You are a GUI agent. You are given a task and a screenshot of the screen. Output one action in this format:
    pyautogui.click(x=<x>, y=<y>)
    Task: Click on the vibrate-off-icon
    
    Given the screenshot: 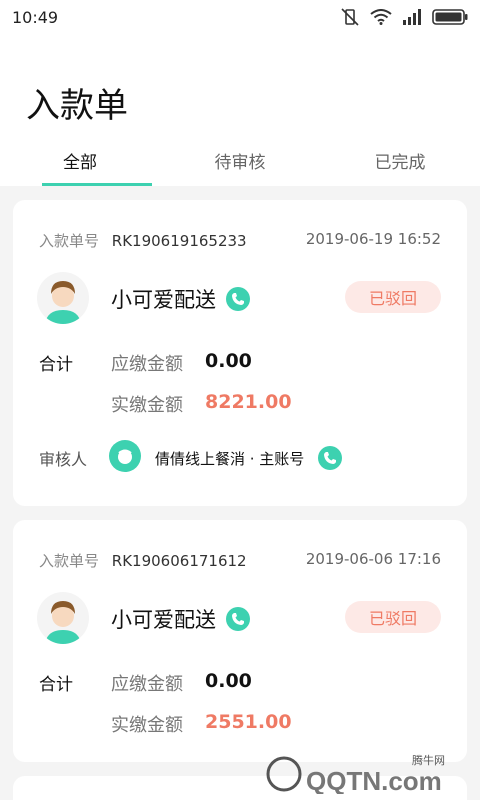 What is the action you would take?
    pyautogui.click(x=350, y=17)
    